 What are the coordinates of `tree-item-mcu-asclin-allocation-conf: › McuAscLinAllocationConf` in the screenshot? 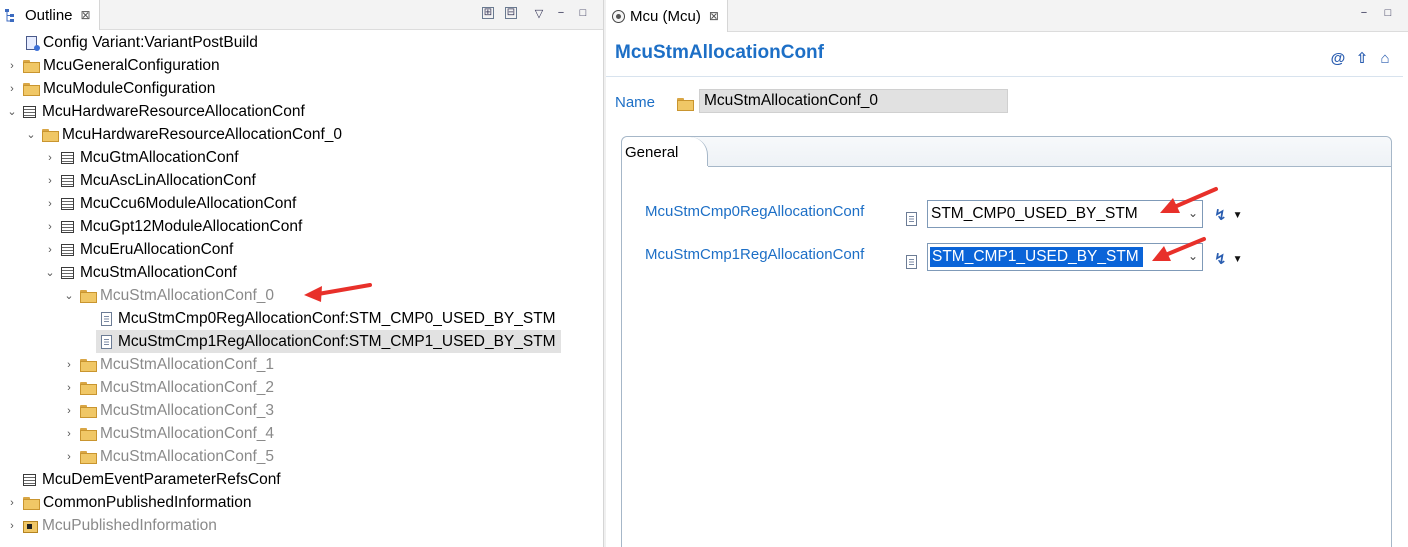 It's located at (150, 180).